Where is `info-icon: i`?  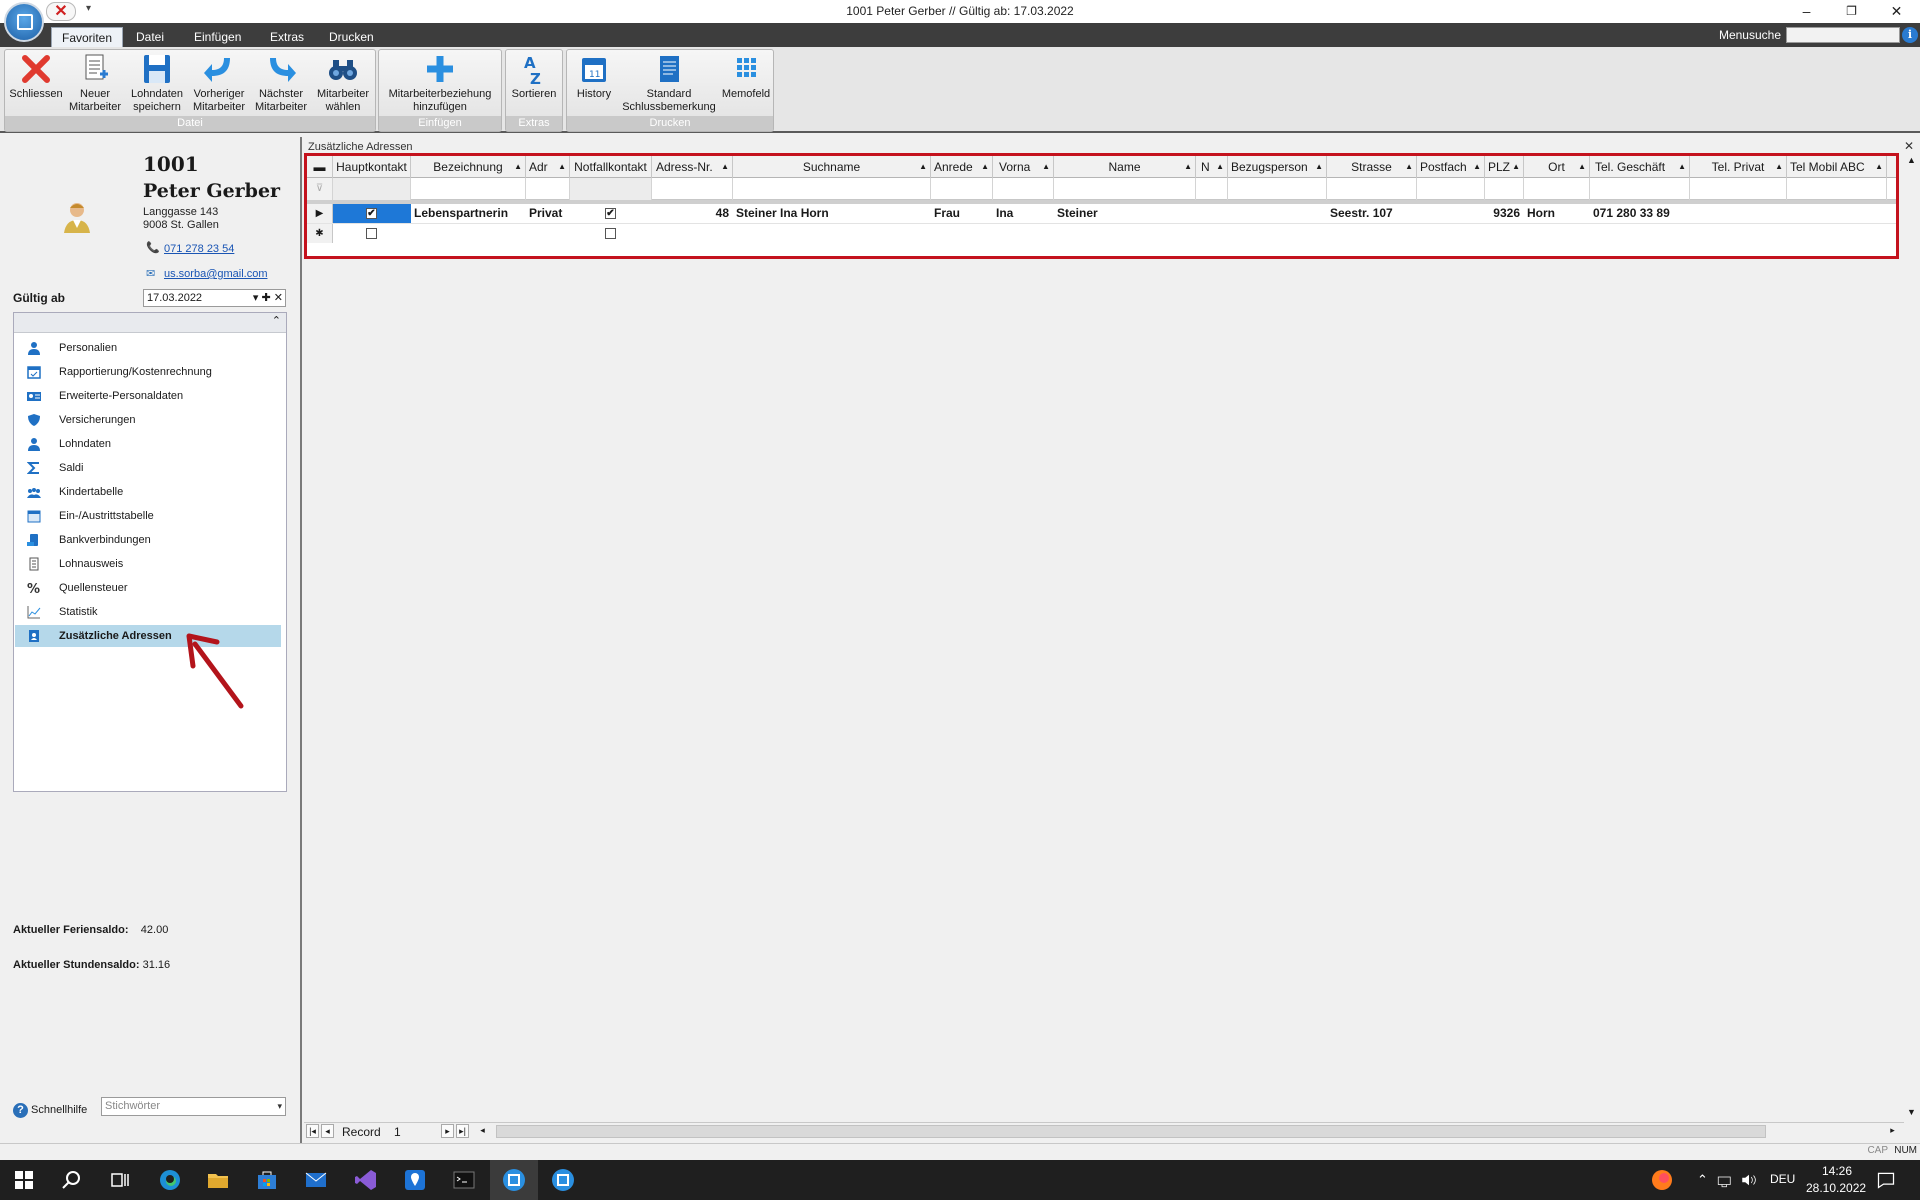 info-icon: i is located at coordinates (1910, 35).